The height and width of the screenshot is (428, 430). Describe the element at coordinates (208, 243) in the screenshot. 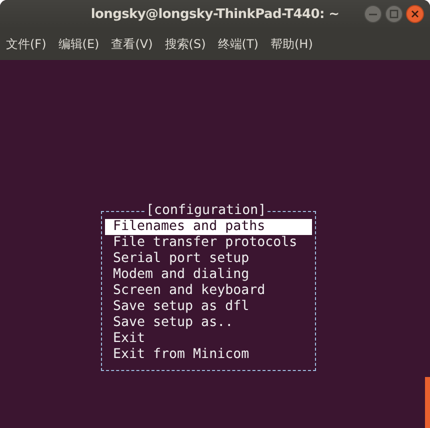

I see `menu-option: File transfer protocols` at that location.